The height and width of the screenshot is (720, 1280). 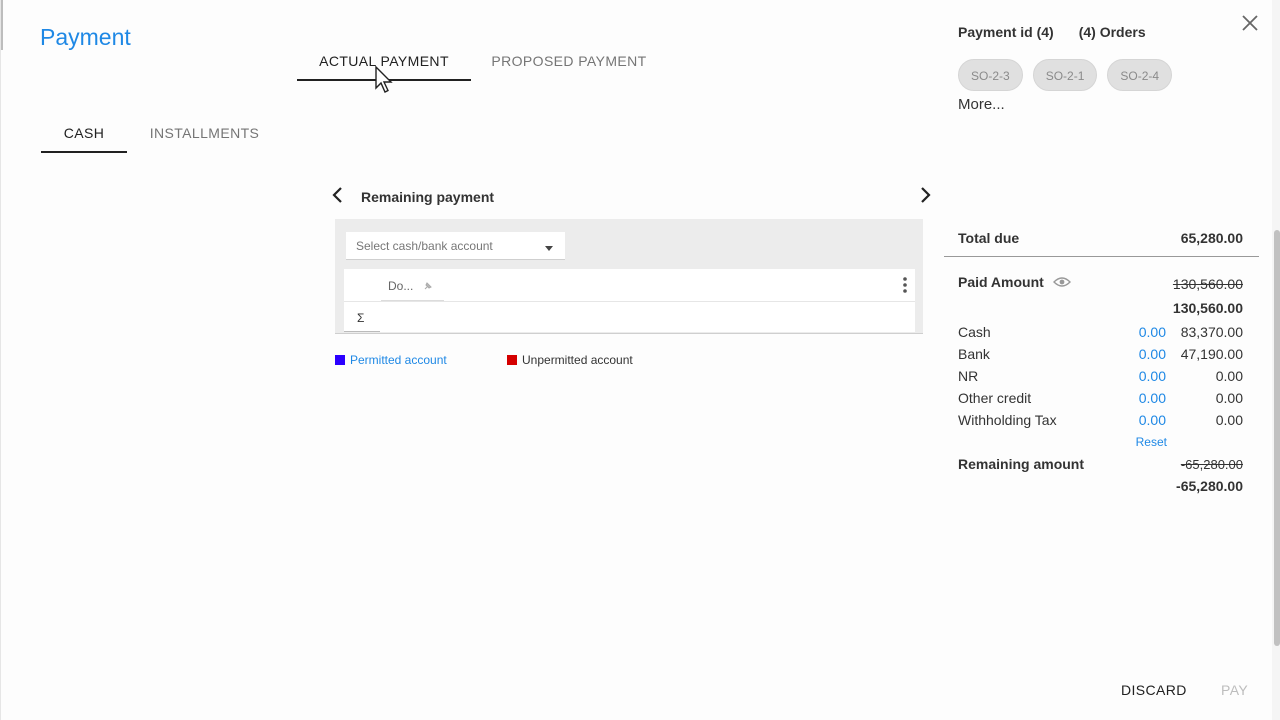 I want to click on scrollbar-thumb, so click(x=1277, y=438).